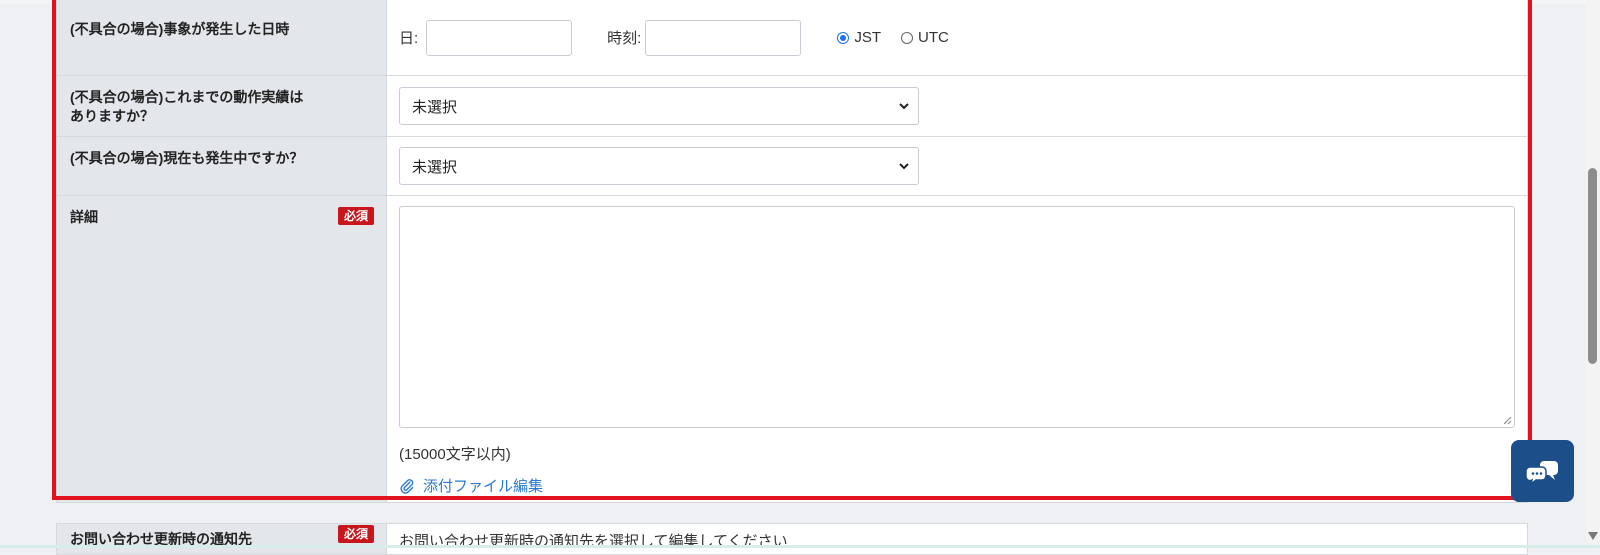 The width and height of the screenshot is (1600, 555). What do you see at coordinates (957, 37) in the screenshot?
I see `field-value: 日: 時刻: JST UTC` at bounding box center [957, 37].